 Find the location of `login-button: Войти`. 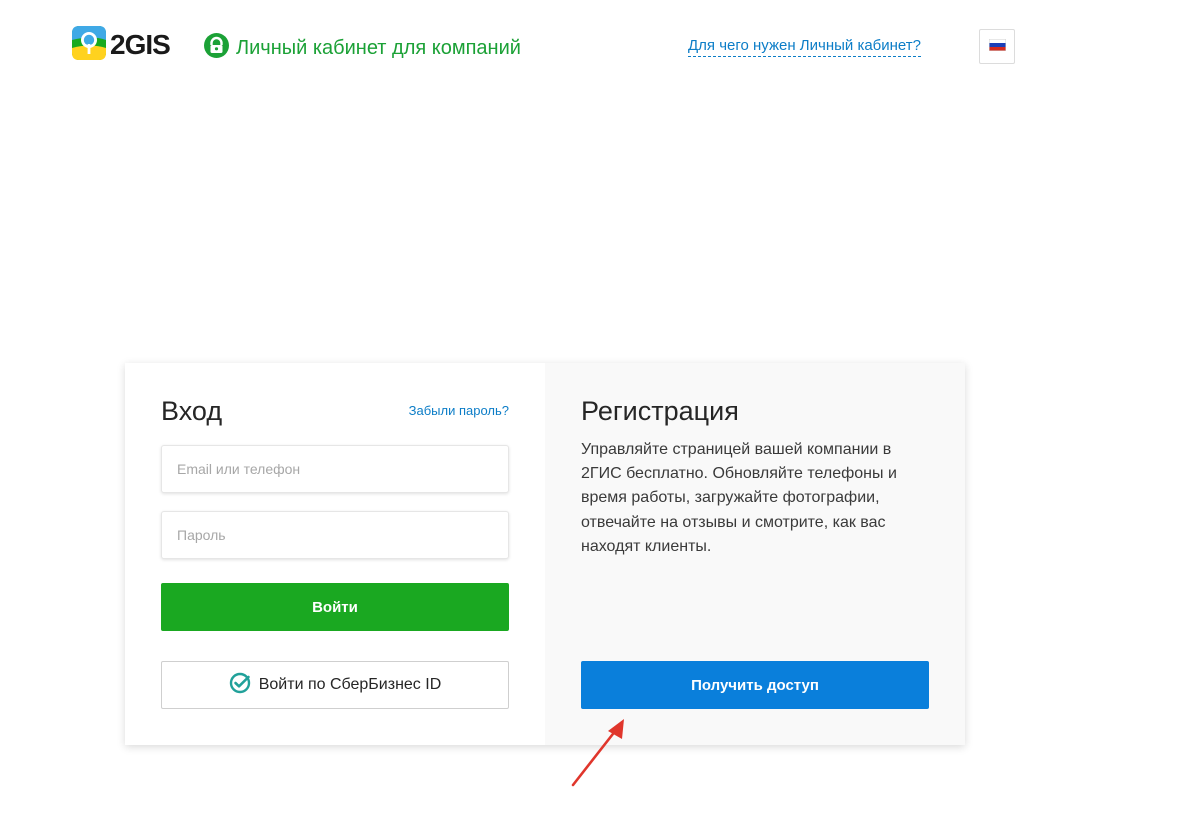

login-button: Войти is located at coordinates (335, 607).